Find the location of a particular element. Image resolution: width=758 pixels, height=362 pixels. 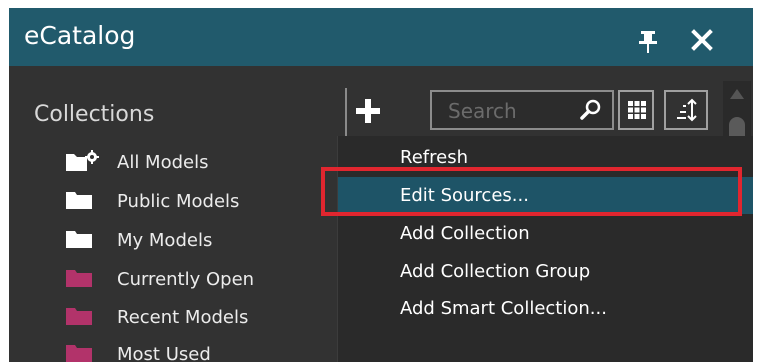

folder-settings-icon is located at coordinates (82, 163).